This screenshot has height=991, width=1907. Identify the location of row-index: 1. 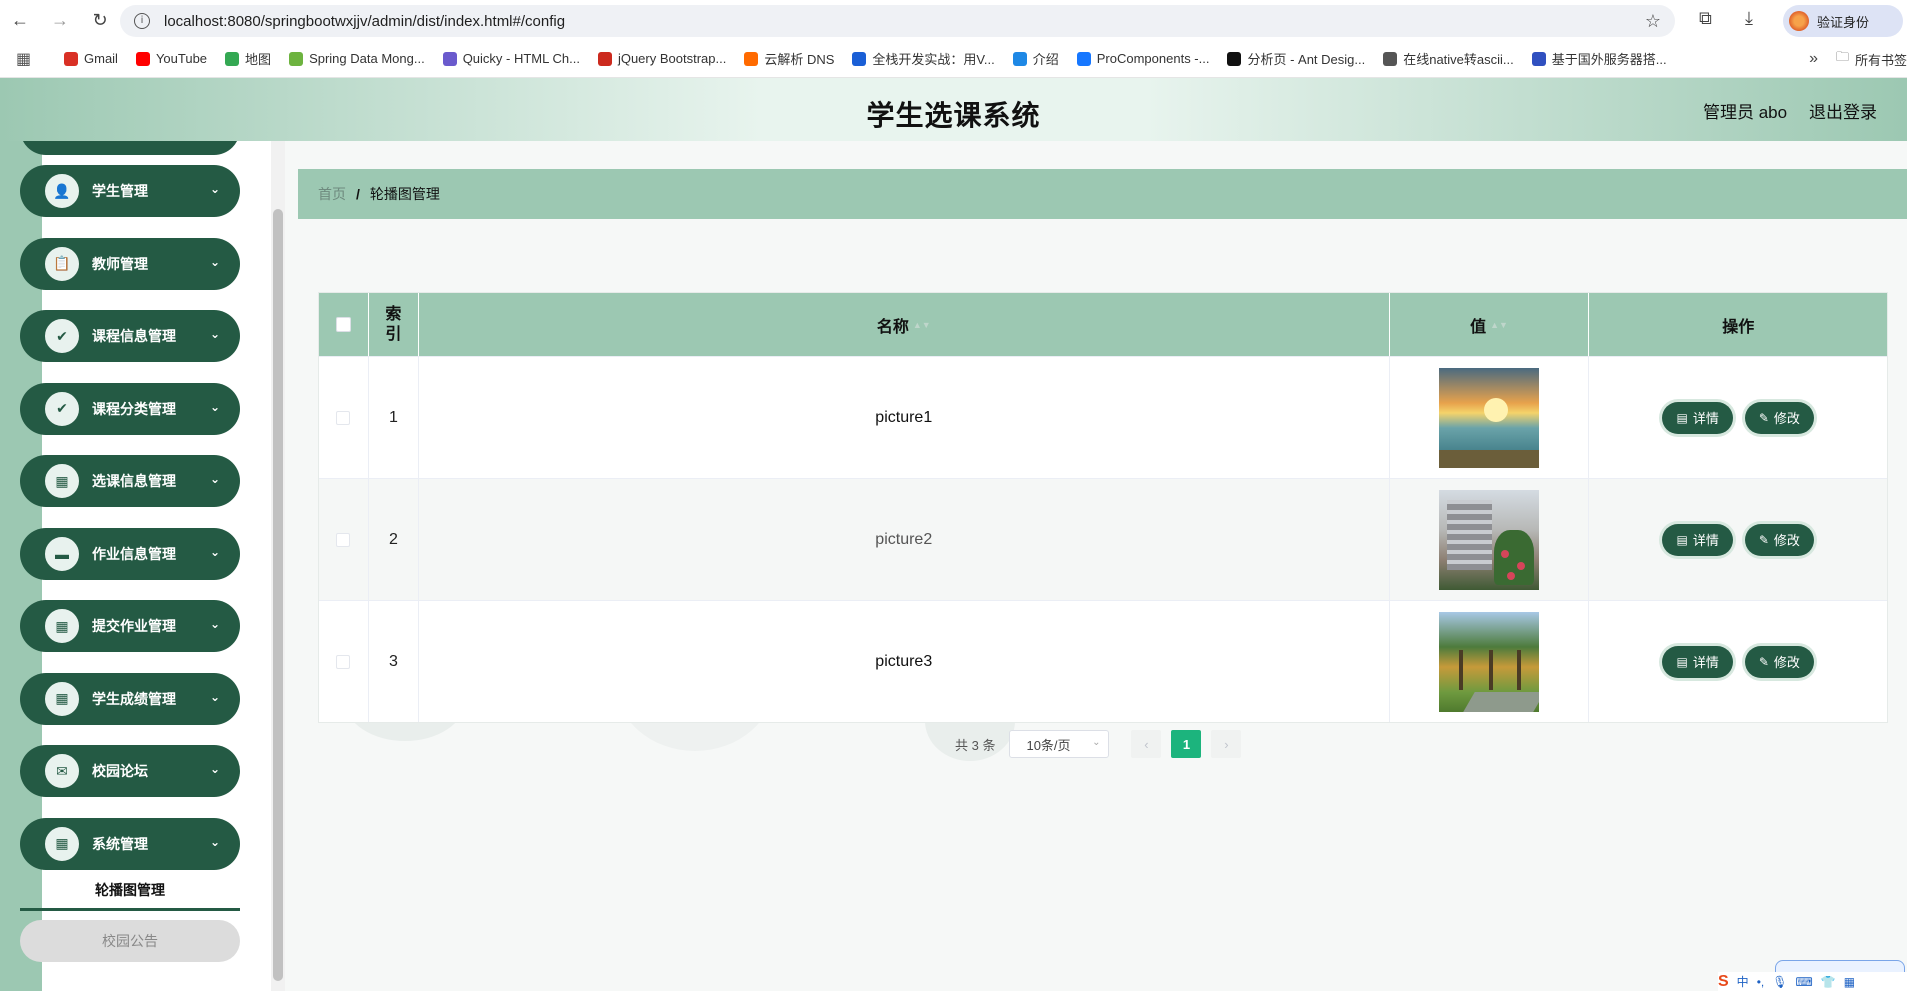
(394, 417).